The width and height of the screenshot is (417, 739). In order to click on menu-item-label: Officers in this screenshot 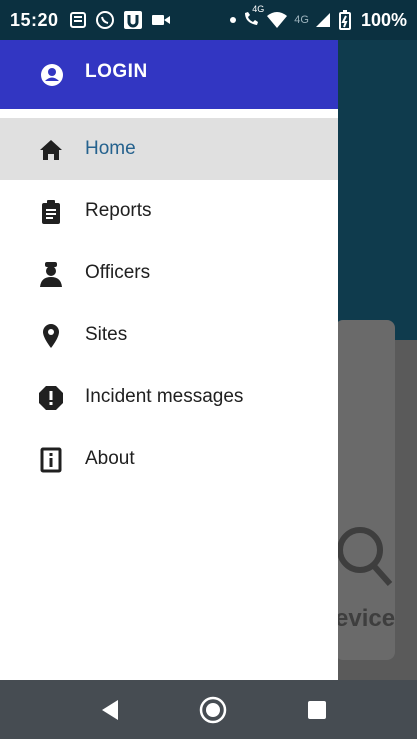, I will do `click(118, 272)`.